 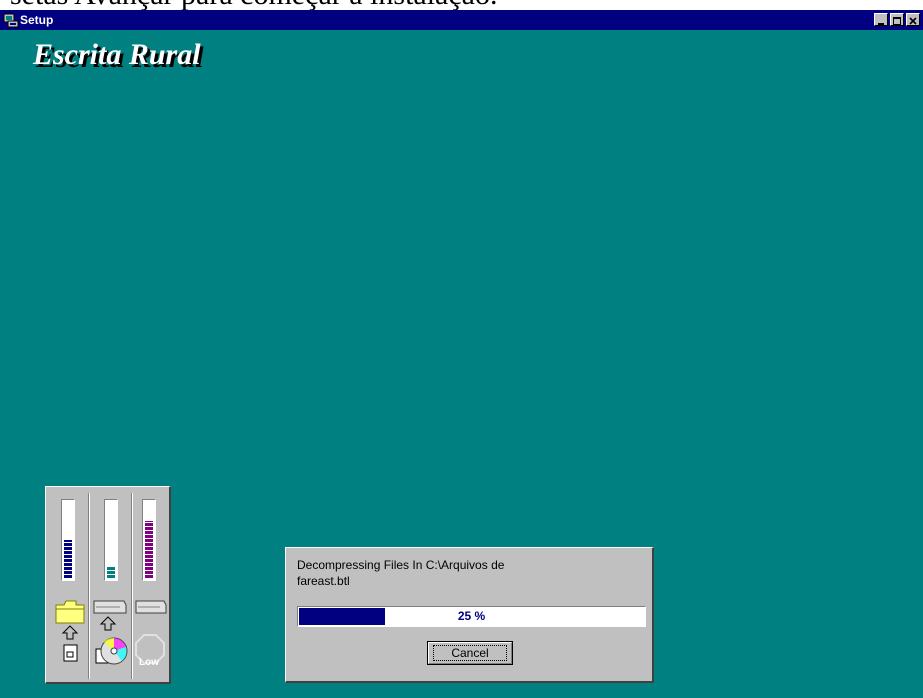 I want to click on title-bar: Setup, so click(x=461, y=20).